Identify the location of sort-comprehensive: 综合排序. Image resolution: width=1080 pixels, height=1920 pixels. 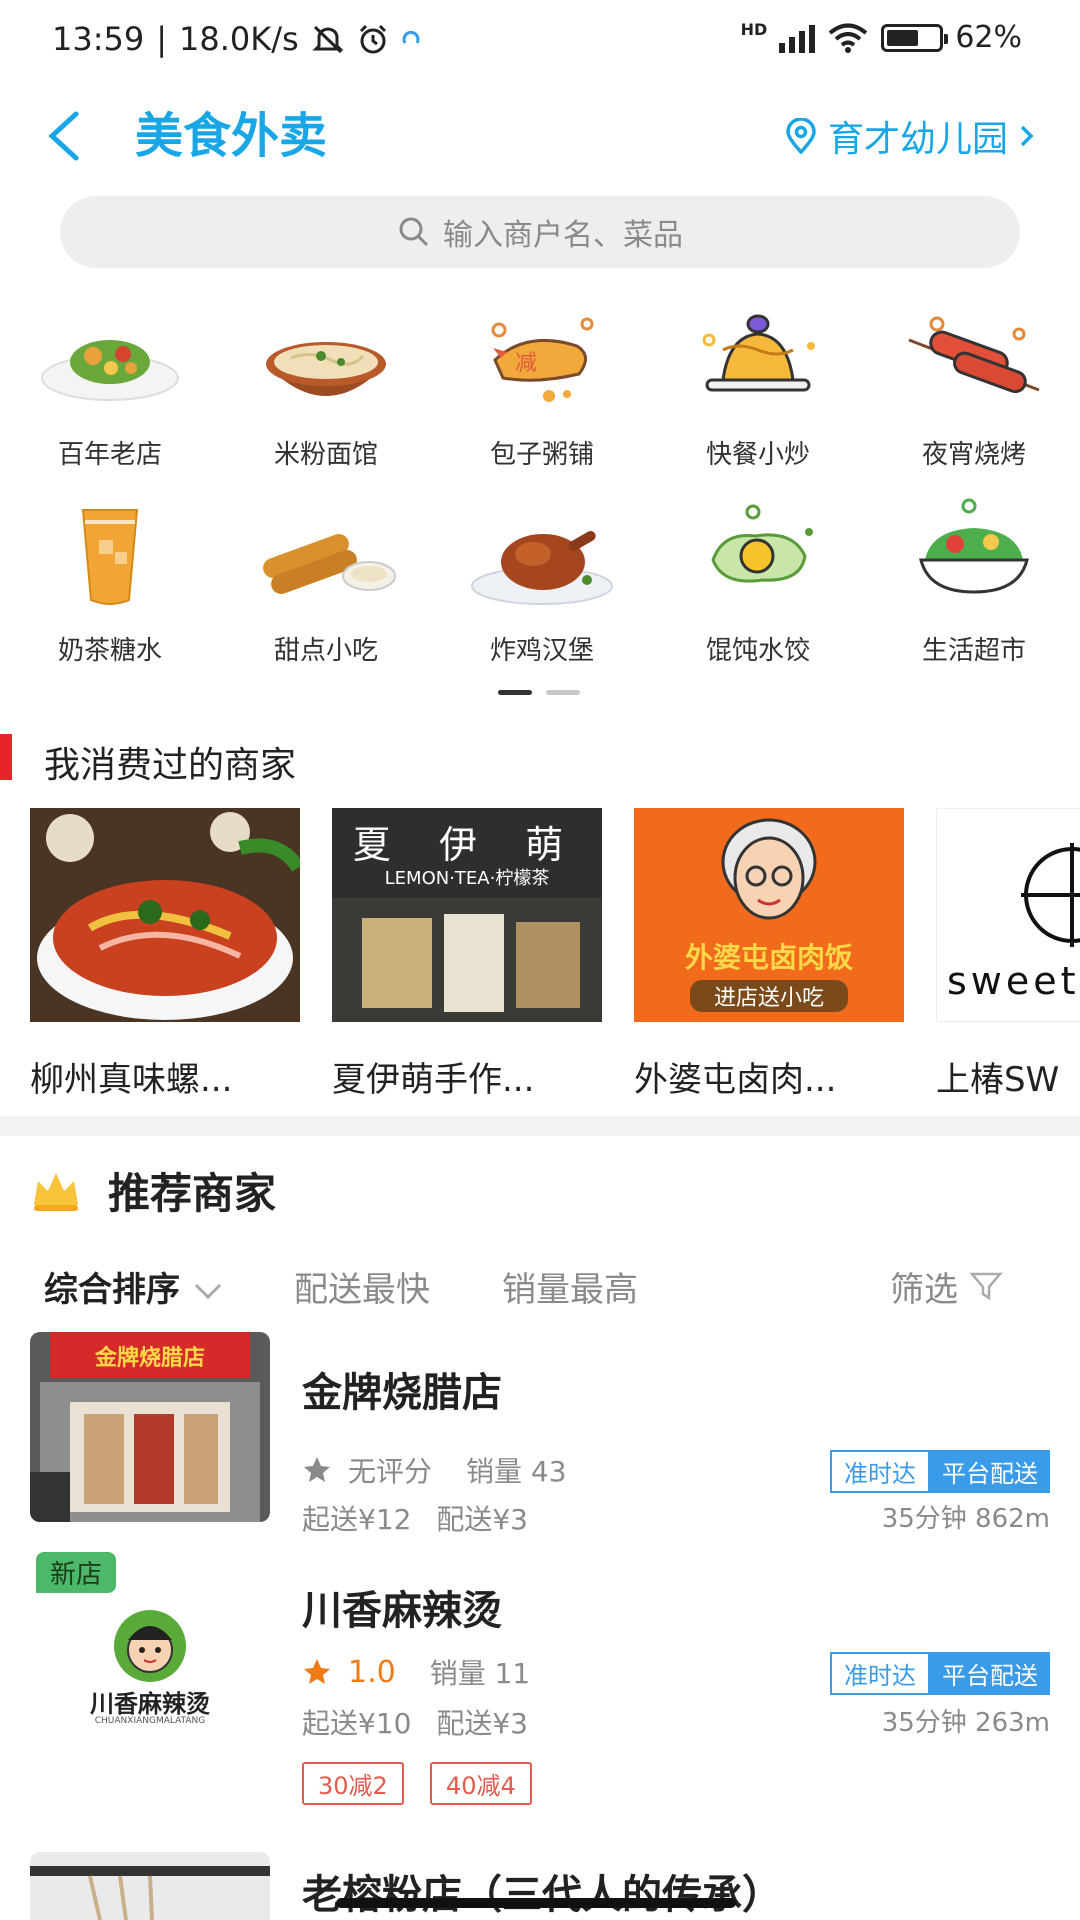
(134, 1286).